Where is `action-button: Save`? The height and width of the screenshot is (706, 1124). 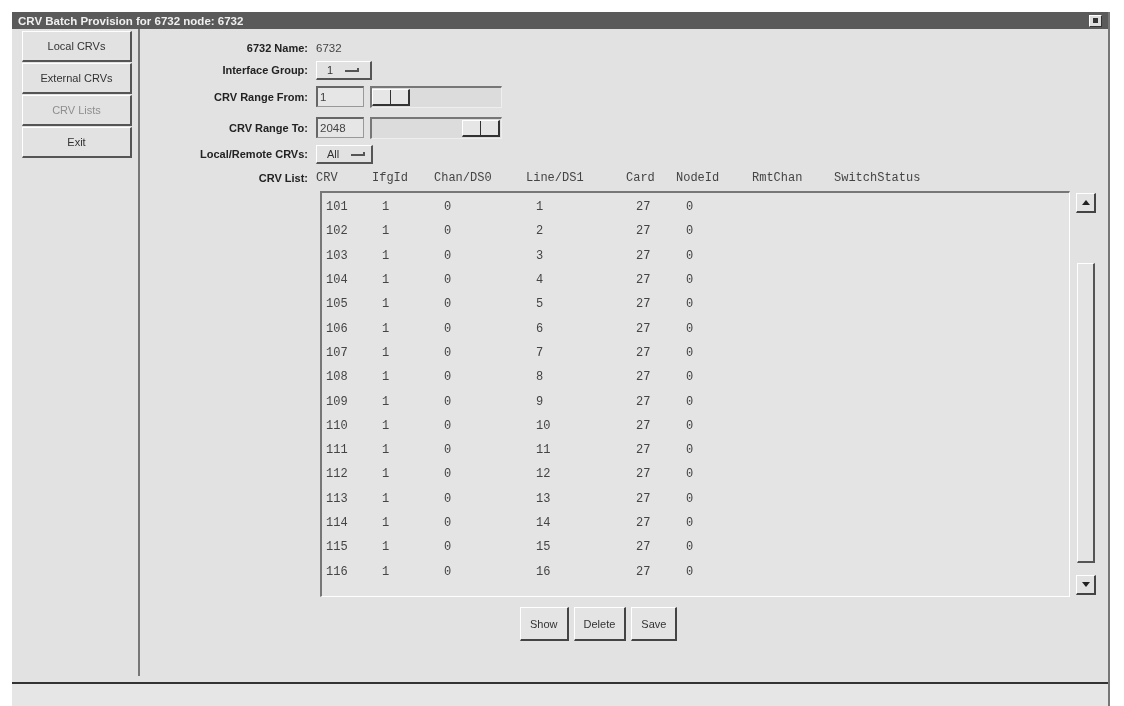
action-button: Save is located at coordinates (654, 624).